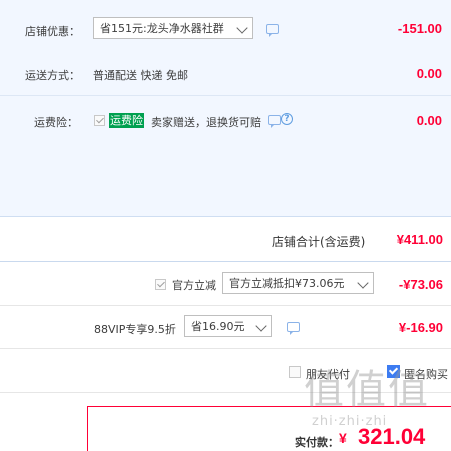  What do you see at coordinates (218, 326) in the screenshot?
I see `vip-discount-select-value: 省16.90元` at bounding box center [218, 326].